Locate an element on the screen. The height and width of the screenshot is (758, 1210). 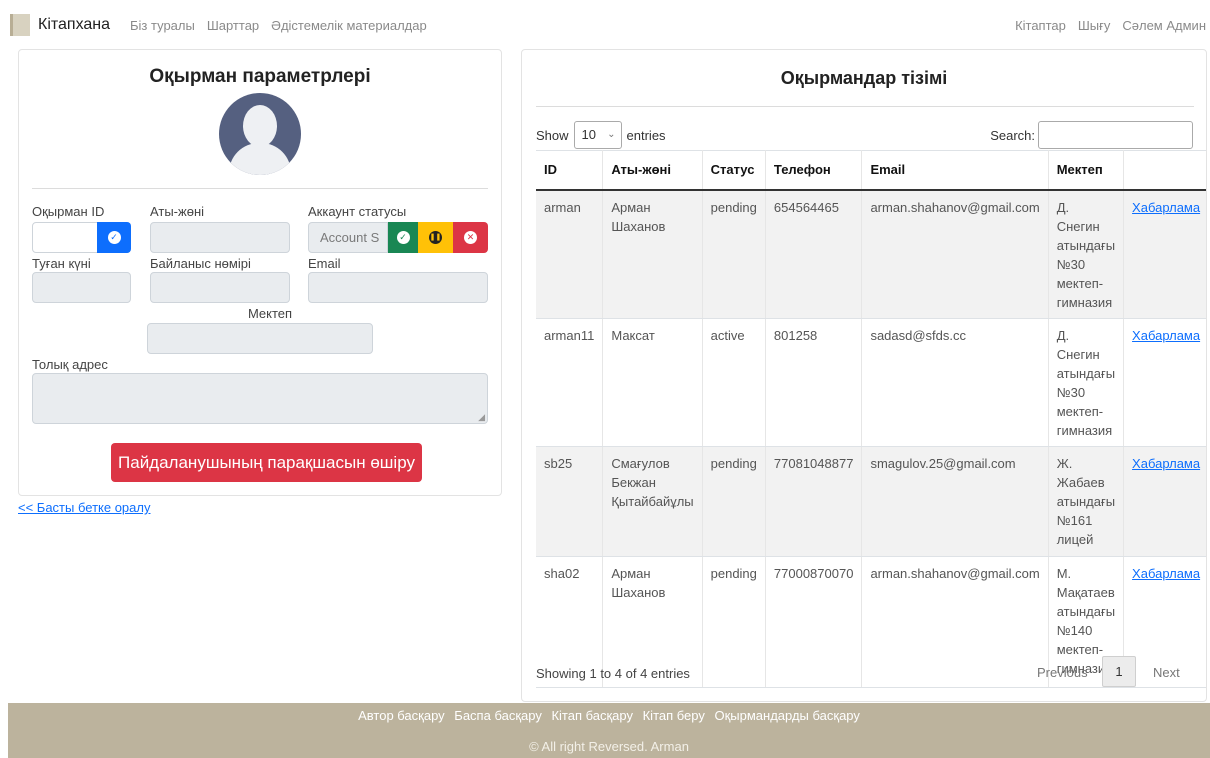
chevron-down-icon: ⌄ is located at coordinates (611, 134).